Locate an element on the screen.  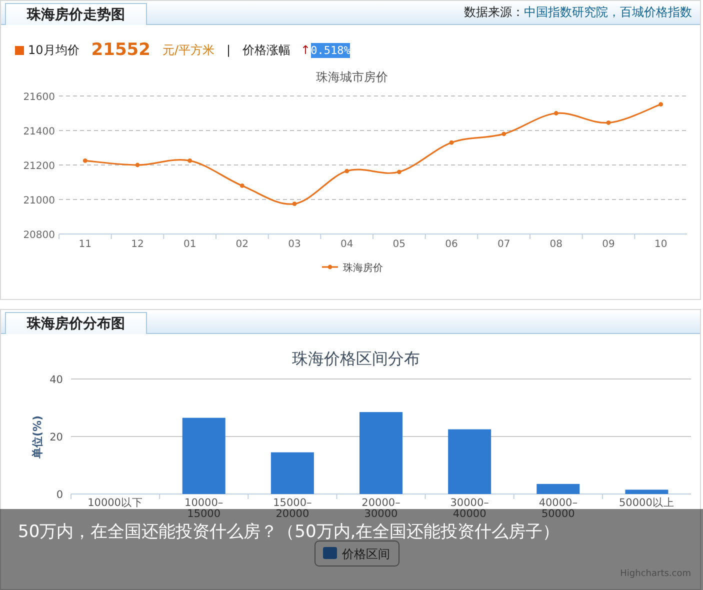
source-label: 数据来源： is located at coordinates (494, 12).